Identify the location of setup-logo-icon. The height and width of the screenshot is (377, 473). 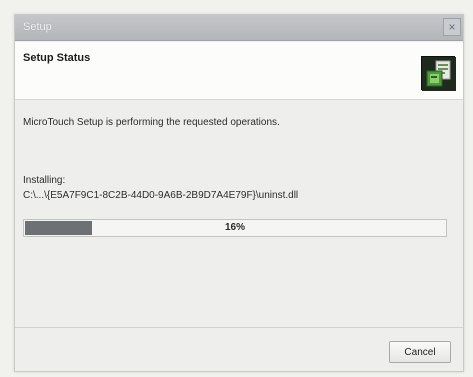
(438, 73).